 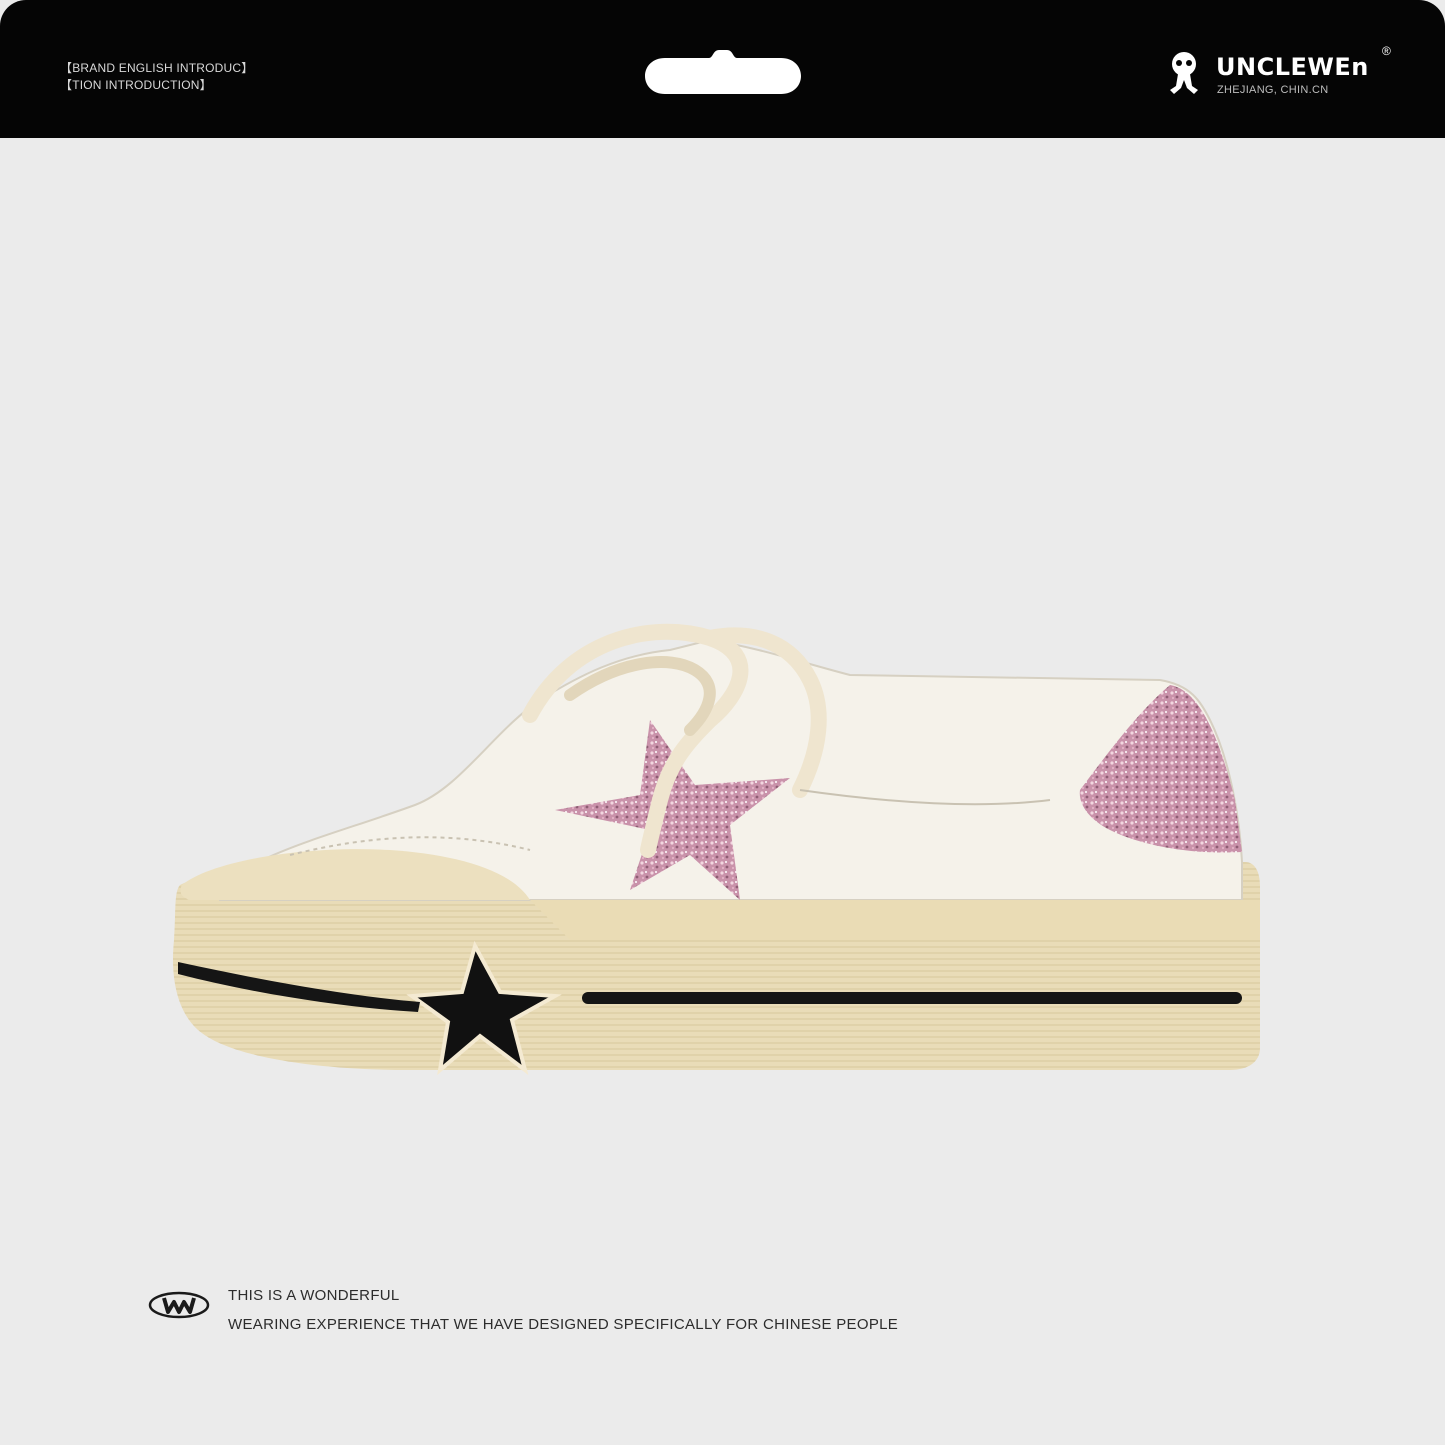 What do you see at coordinates (314, 1295) in the screenshot?
I see `footer-line-1: THIS IS A WONDERFUL` at bounding box center [314, 1295].